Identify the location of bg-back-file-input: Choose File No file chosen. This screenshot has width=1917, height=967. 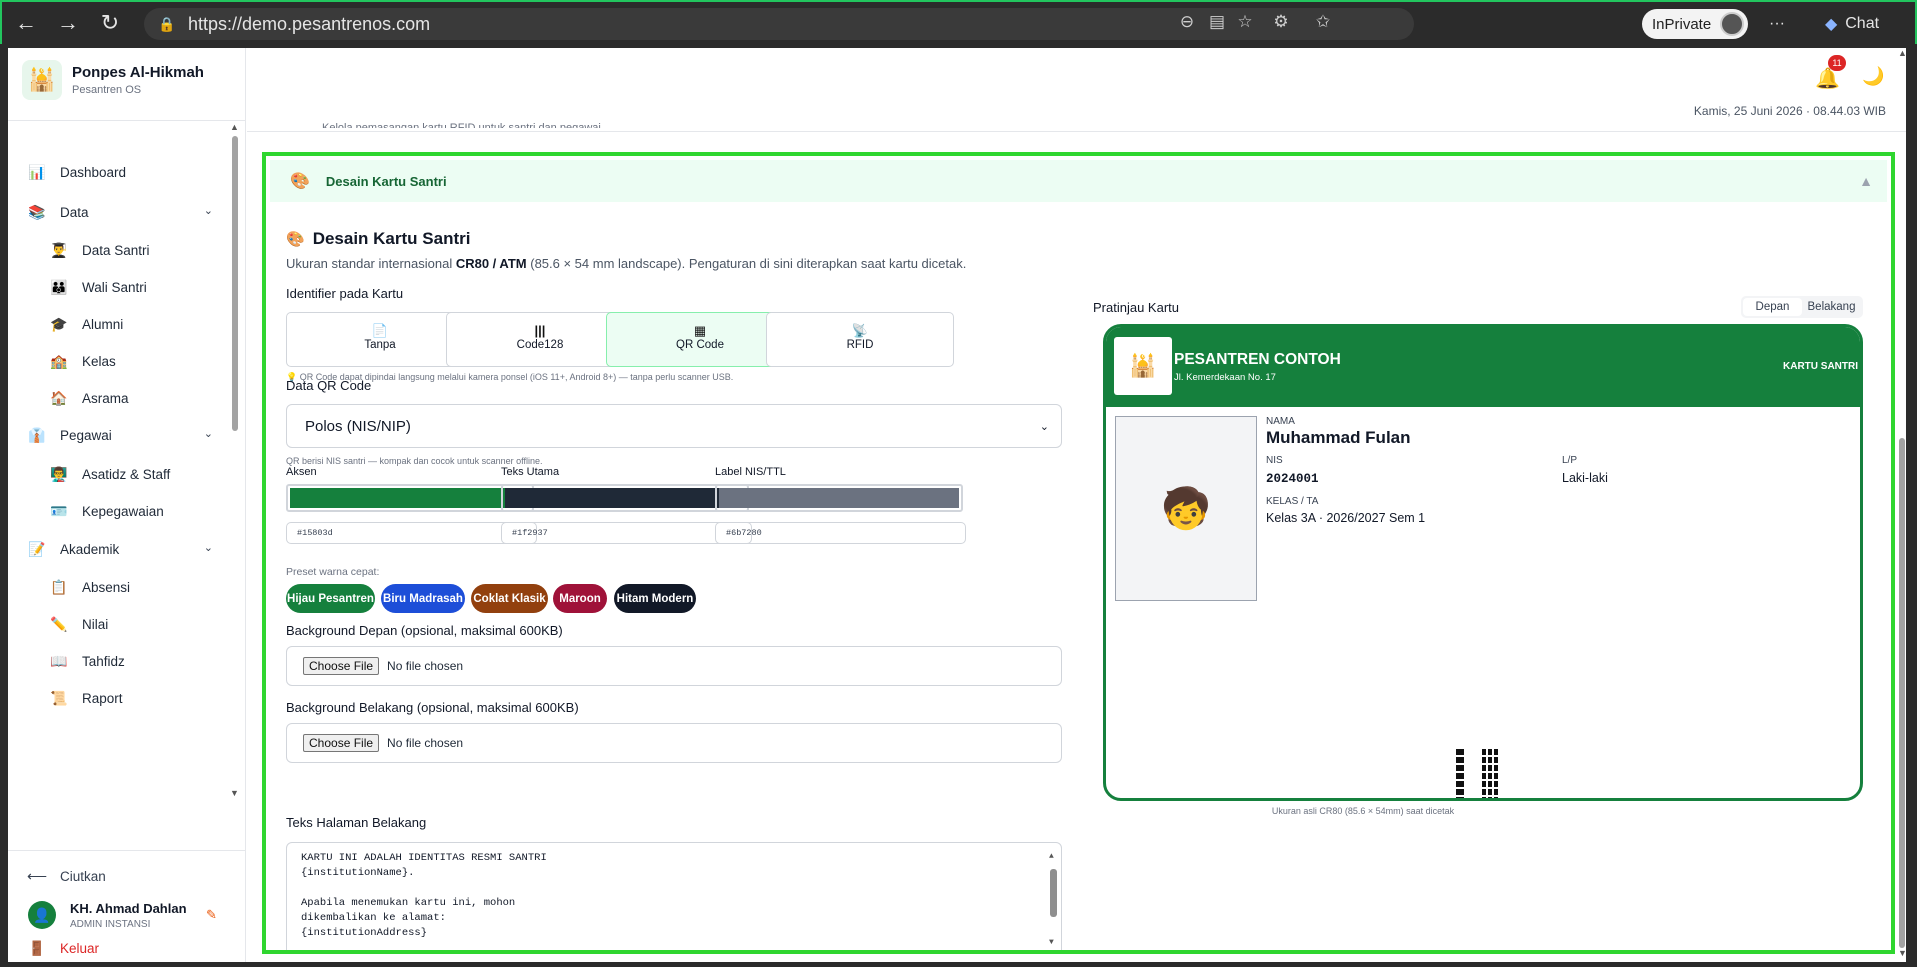
(674, 743).